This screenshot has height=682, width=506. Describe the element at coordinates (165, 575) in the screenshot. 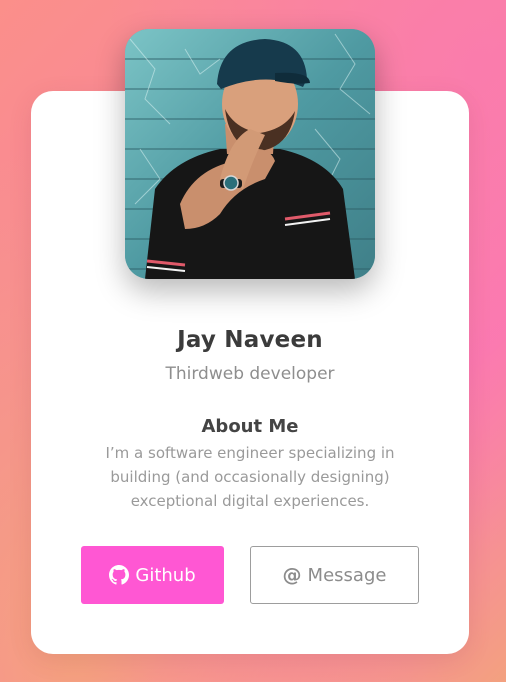

I see `github-label: Github` at that location.